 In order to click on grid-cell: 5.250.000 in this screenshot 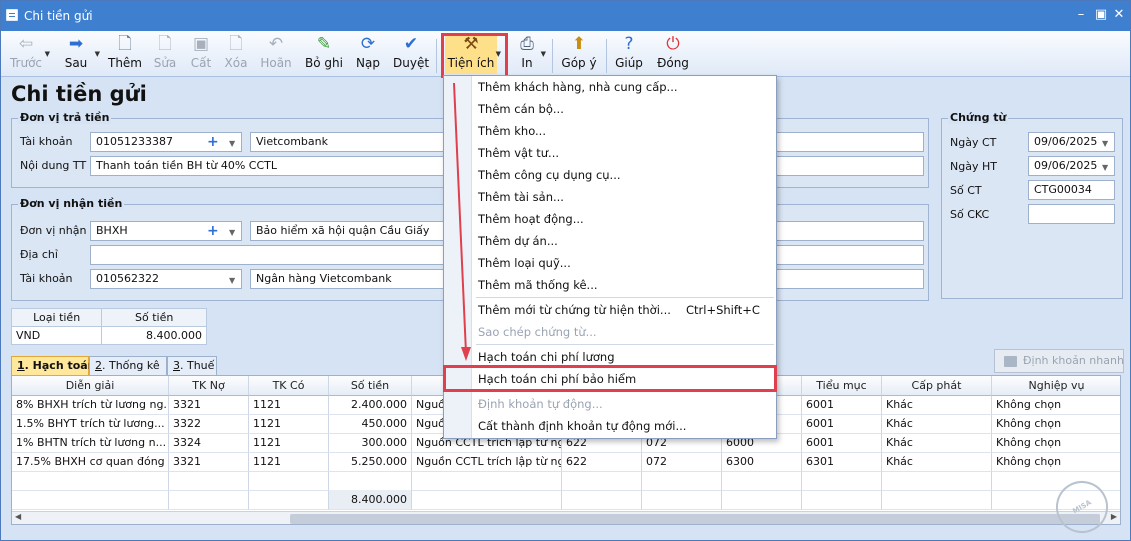, I will do `click(370, 462)`.